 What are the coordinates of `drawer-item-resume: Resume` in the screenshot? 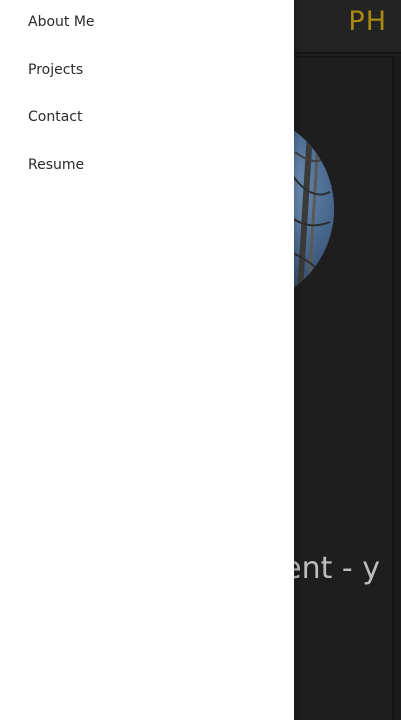 It's located at (61, 178).